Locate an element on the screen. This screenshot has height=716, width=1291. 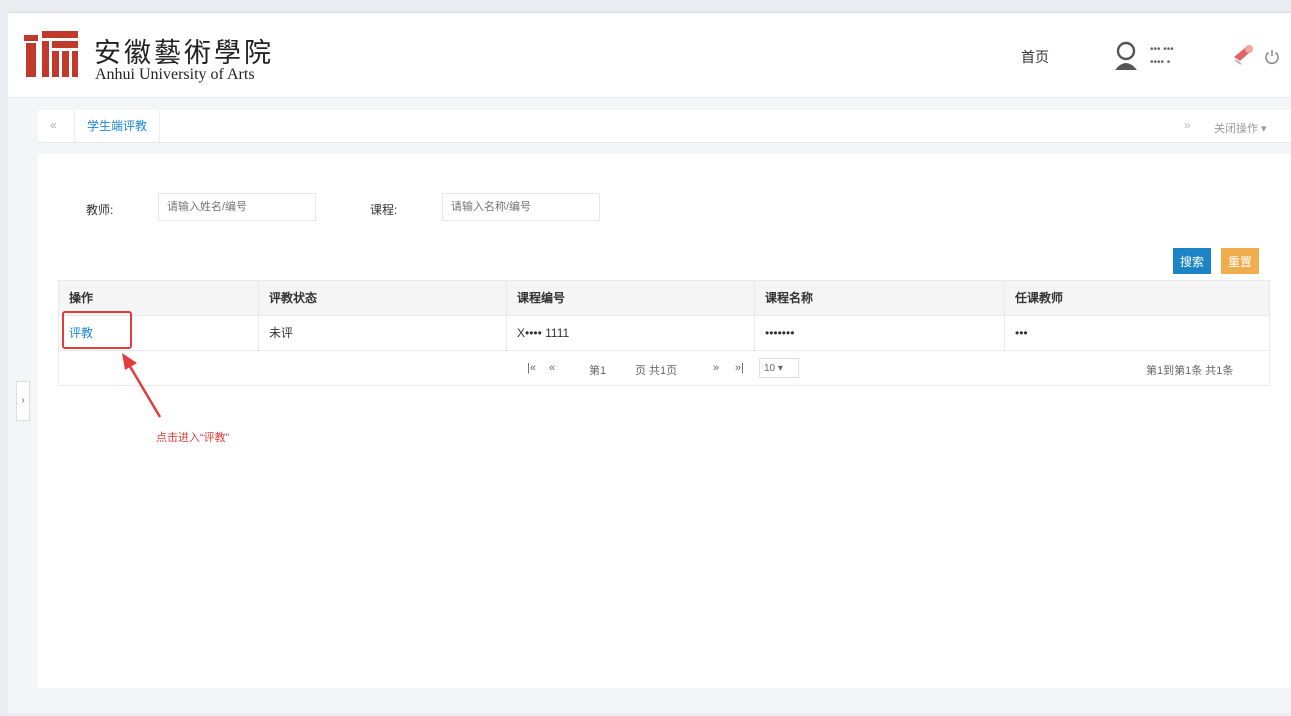
logo-chinese-name: 安徽藝術學院 is located at coordinates (184, 53).